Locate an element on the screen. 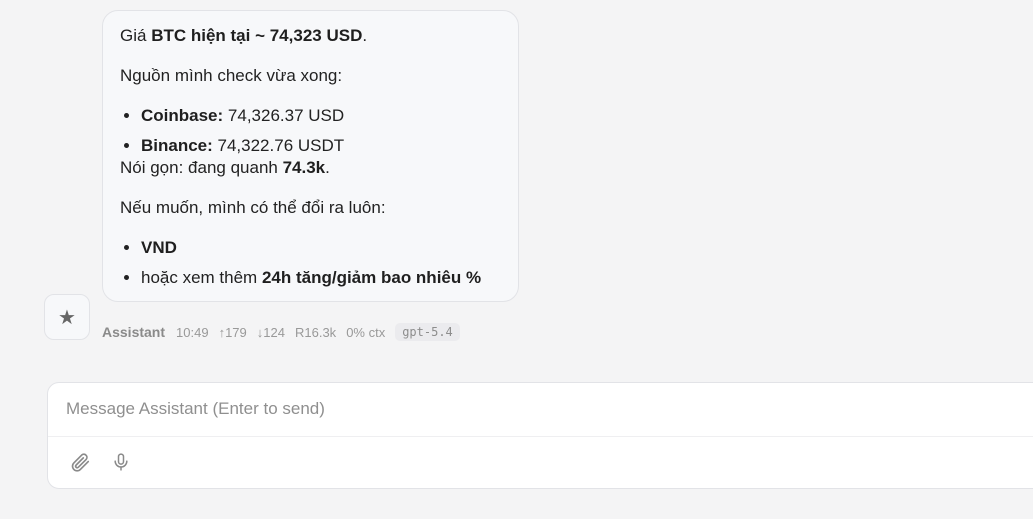 The height and width of the screenshot is (519, 1033). timestamp: 10:49 is located at coordinates (192, 332).